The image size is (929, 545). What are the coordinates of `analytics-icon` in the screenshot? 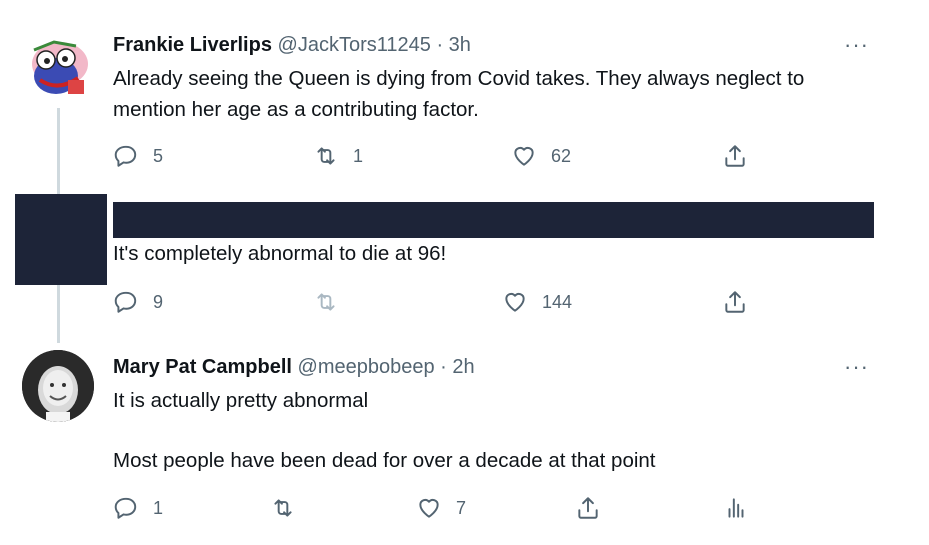 It's located at (736, 508).